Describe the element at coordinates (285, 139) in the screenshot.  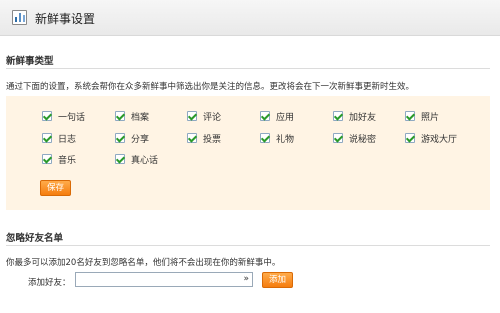
I see `option-label: 礼物` at that location.